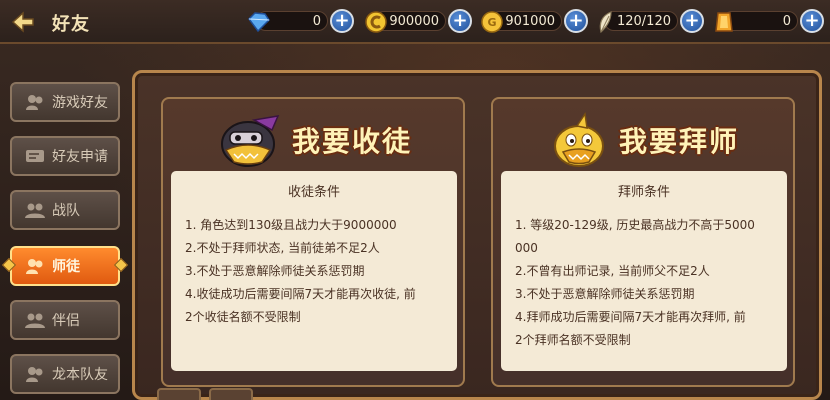 This screenshot has height=400, width=830. I want to click on condition-line: 2个收徒名额不受限制, so click(243, 317).